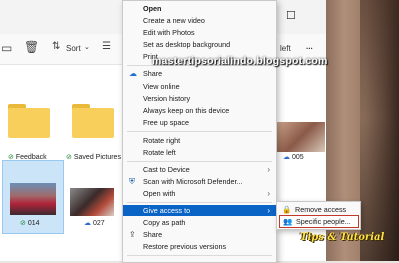 The image size is (399, 263). What do you see at coordinates (199, 86) in the screenshot?
I see `menu-item-view-online: View online` at bounding box center [199, 86].